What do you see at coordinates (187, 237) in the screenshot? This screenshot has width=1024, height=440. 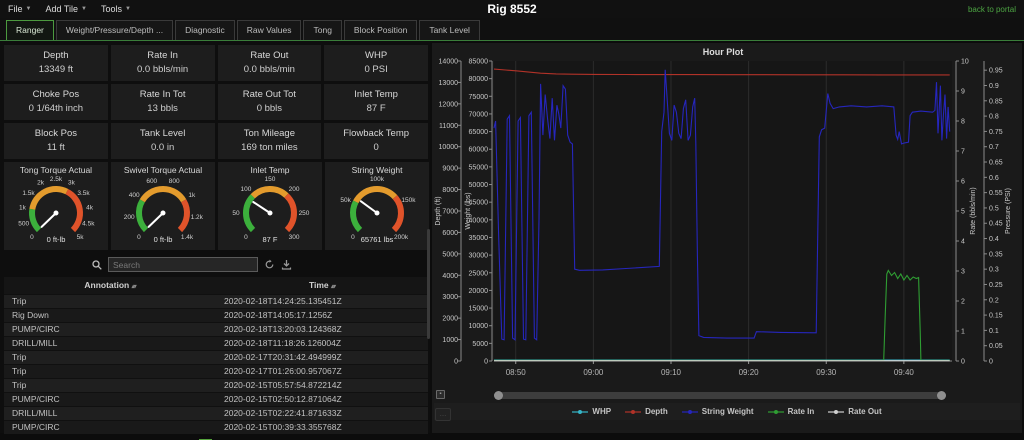 I see `svg-text: 1.4k` at bounding box center [187, 237].